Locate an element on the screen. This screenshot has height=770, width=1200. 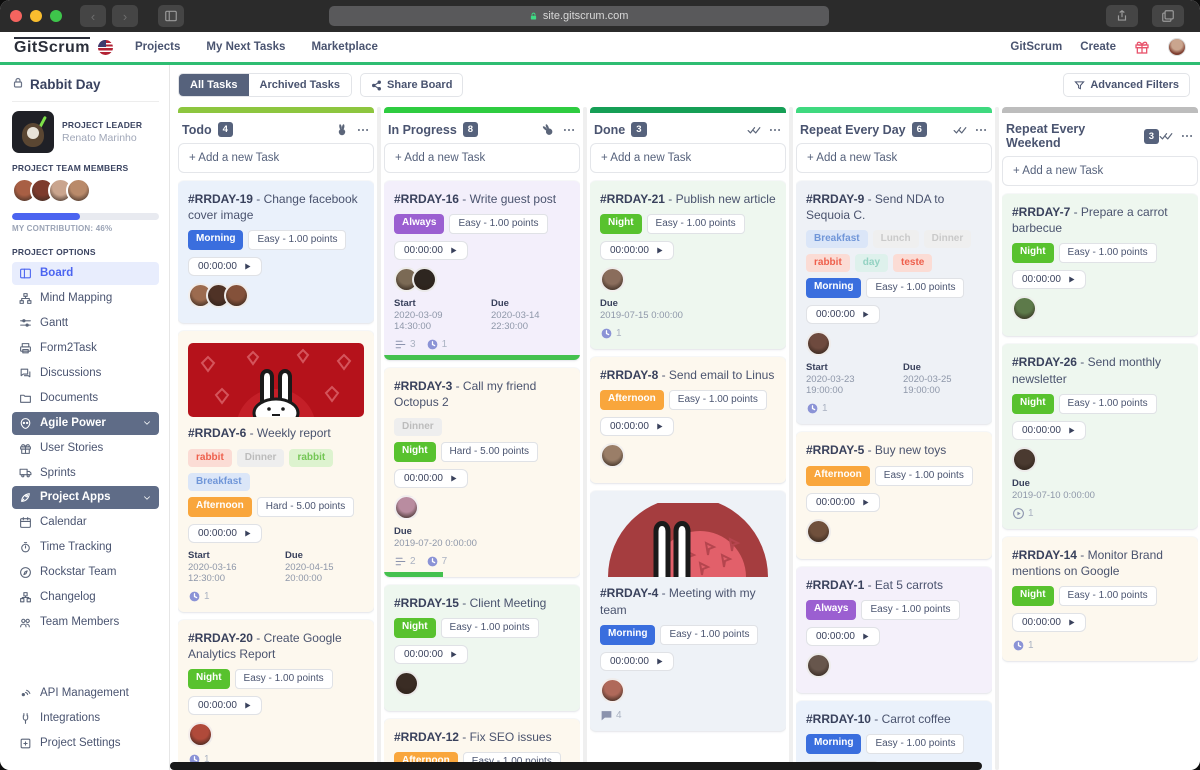
nav-link-gitscrum: GitScrum is located at coordinates (1036, 47).